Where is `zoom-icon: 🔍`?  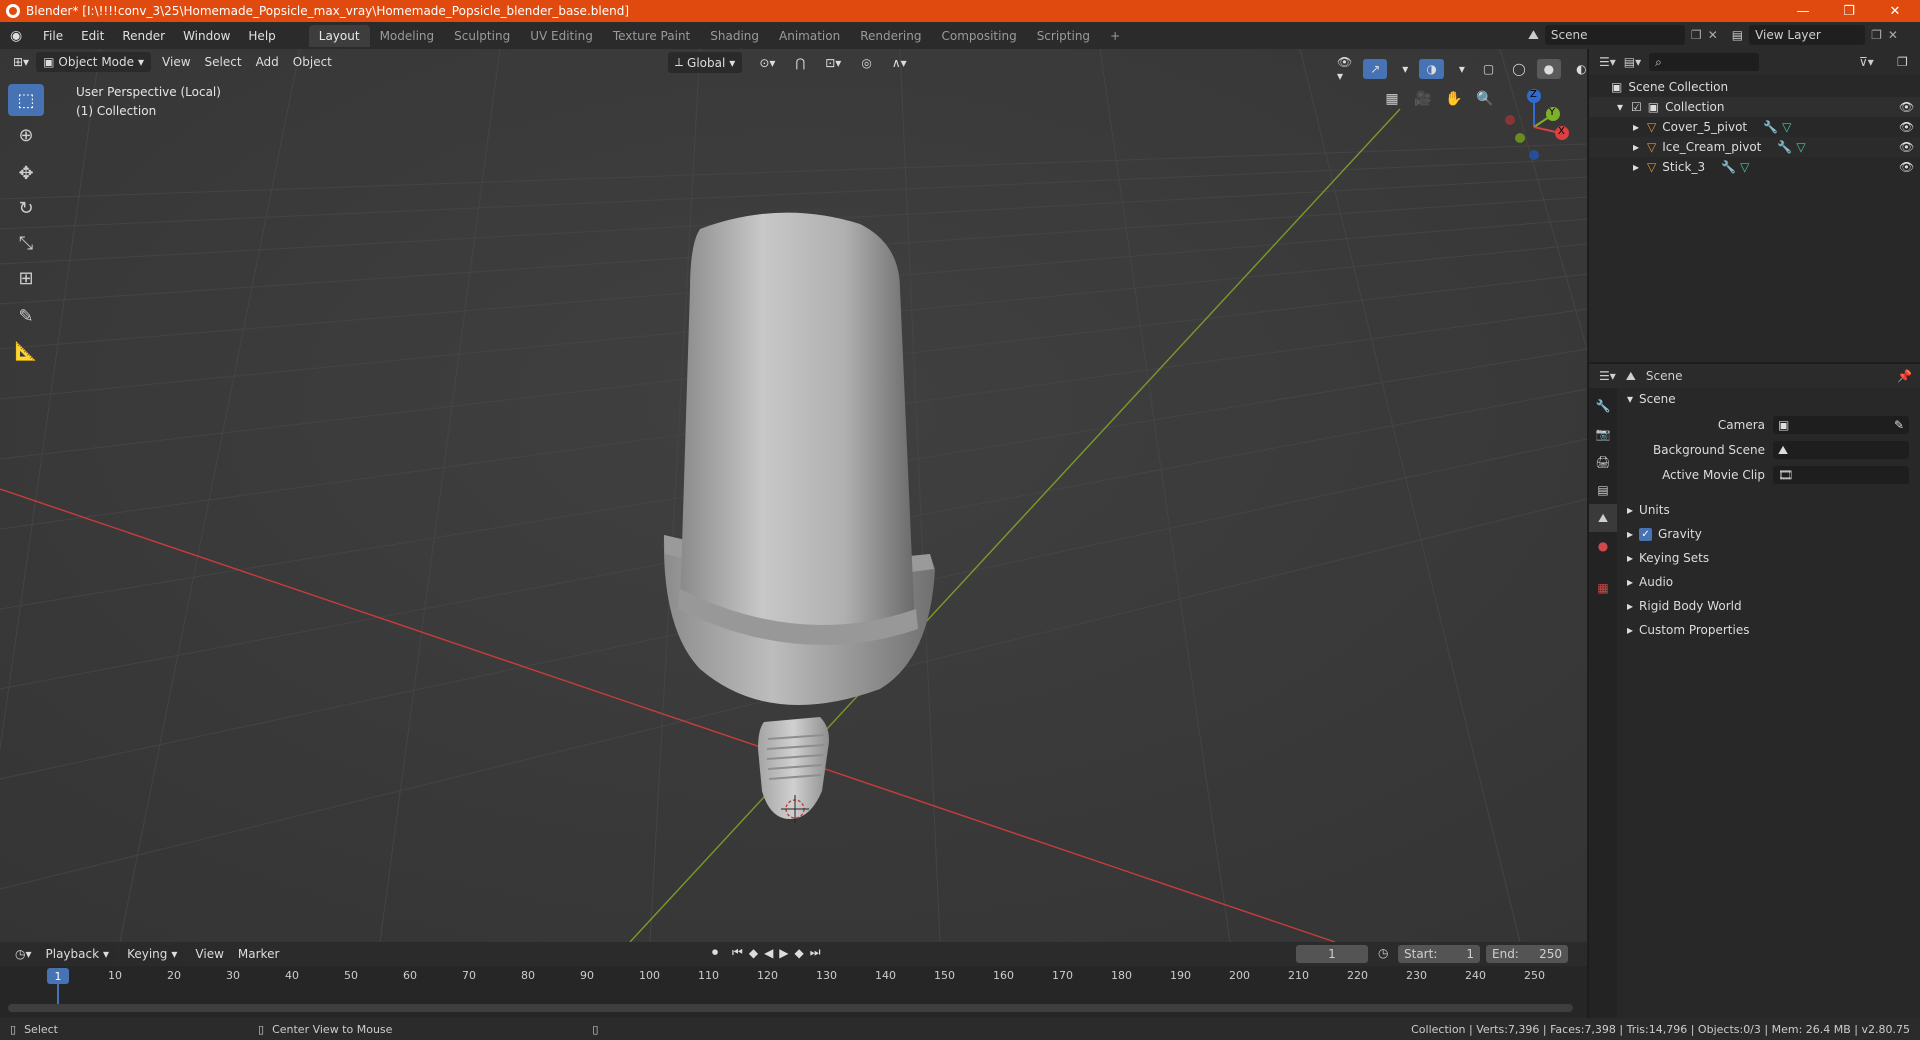
zoom-icon: 🔍 is located at coordinates (1485, 99).